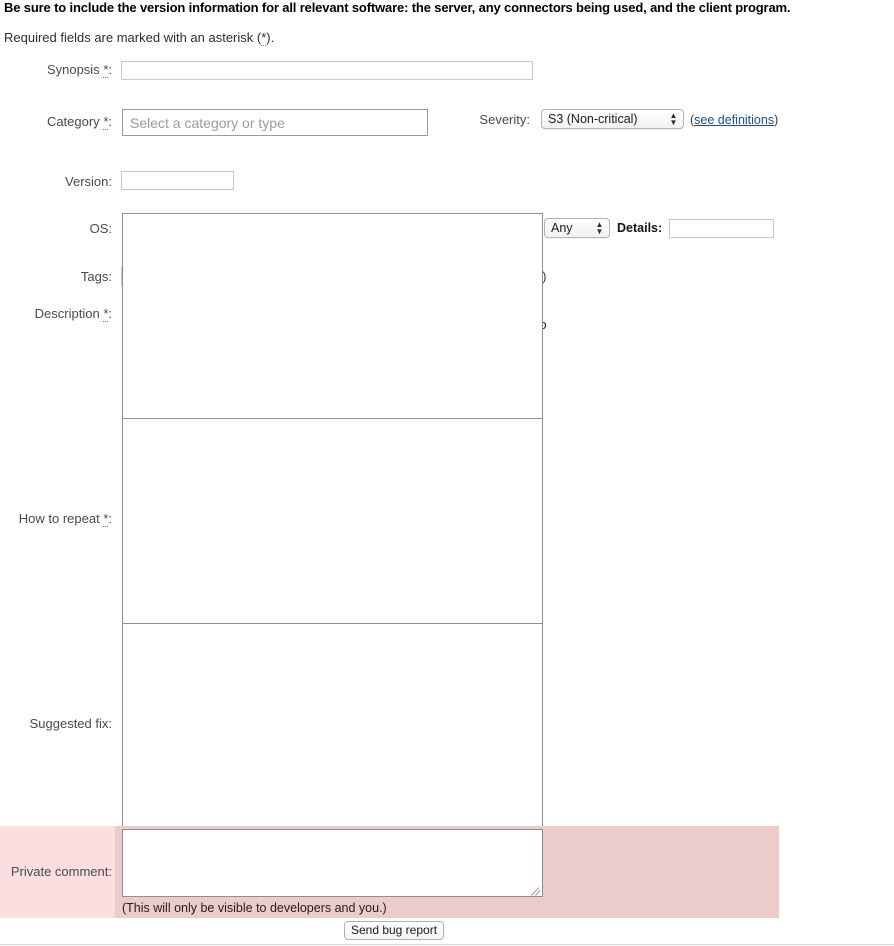  What do you see at coordinates (332, 863) in the screenshot?
I see `private-comment-textarea` at bounding box center [332, 863].